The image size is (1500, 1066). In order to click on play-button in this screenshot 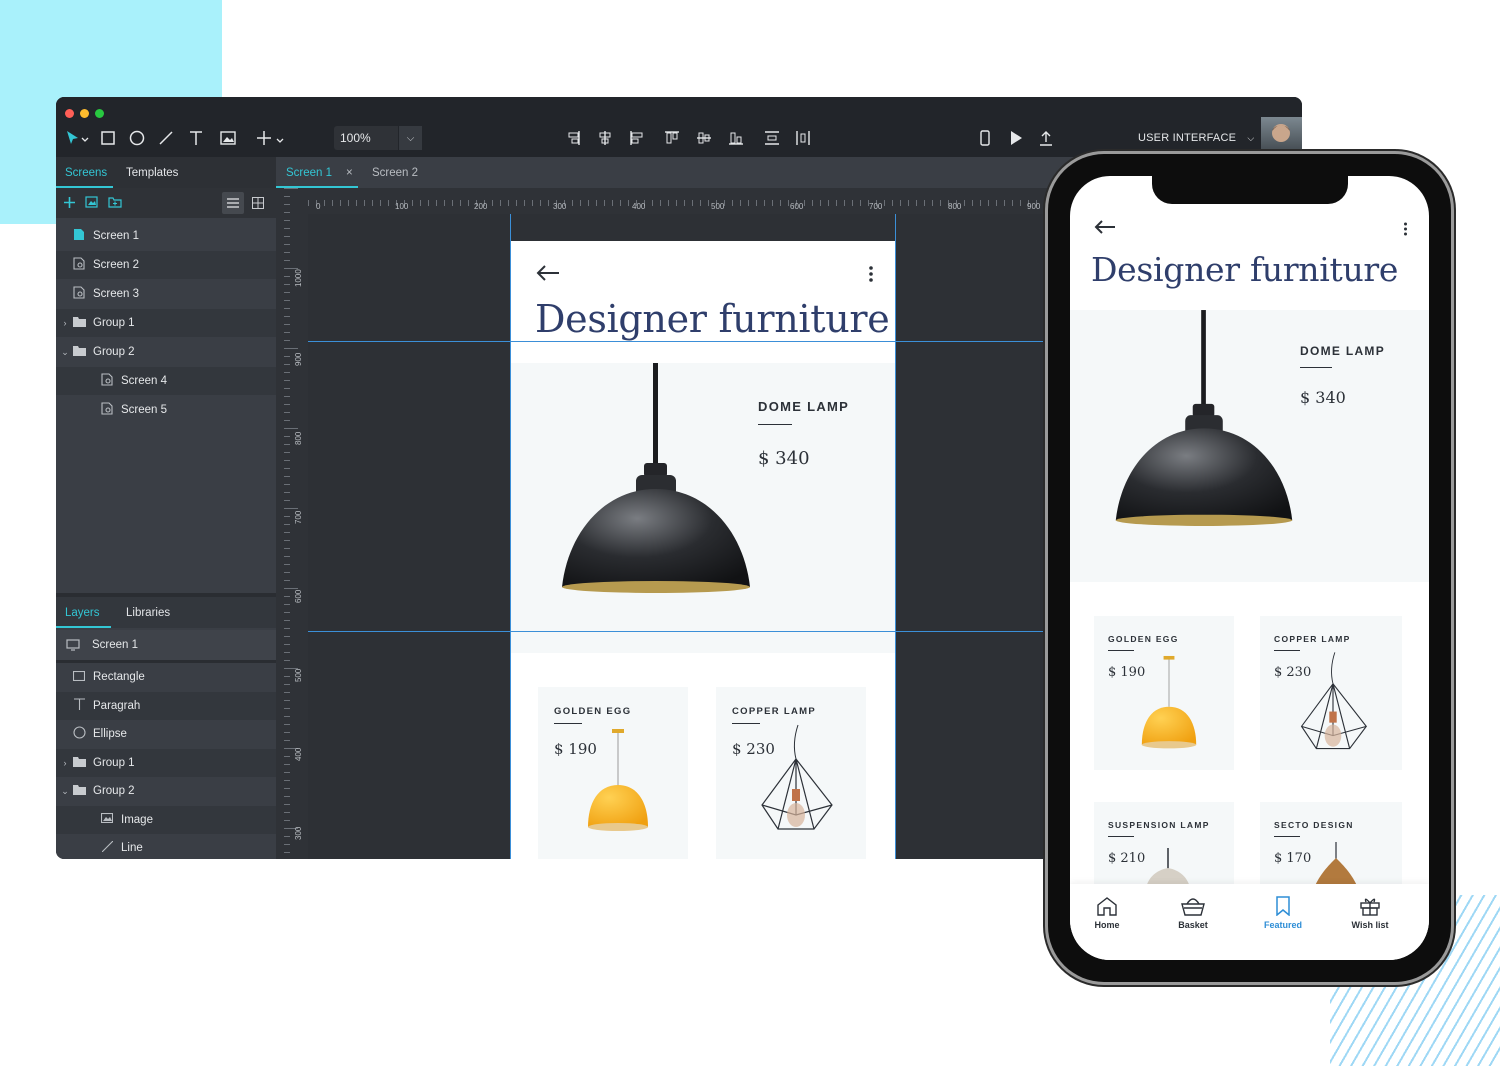, I will do `click(1016, 138)`.